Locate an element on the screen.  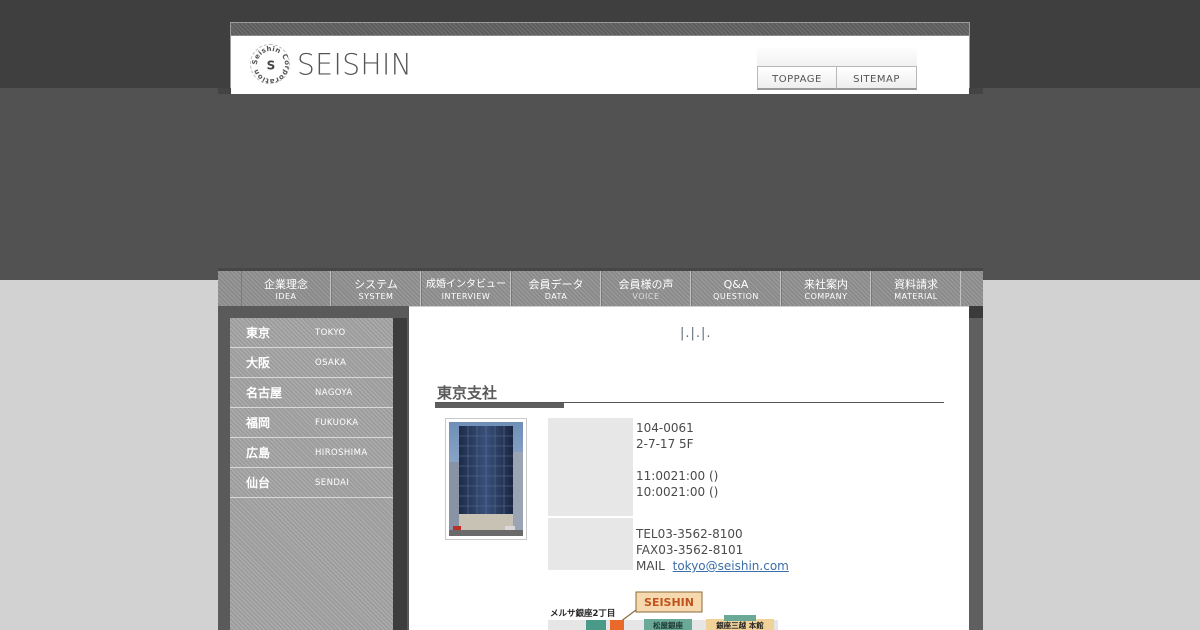
mainnav-item-data: 会員データ DATA is located at coordinates (556, 288).